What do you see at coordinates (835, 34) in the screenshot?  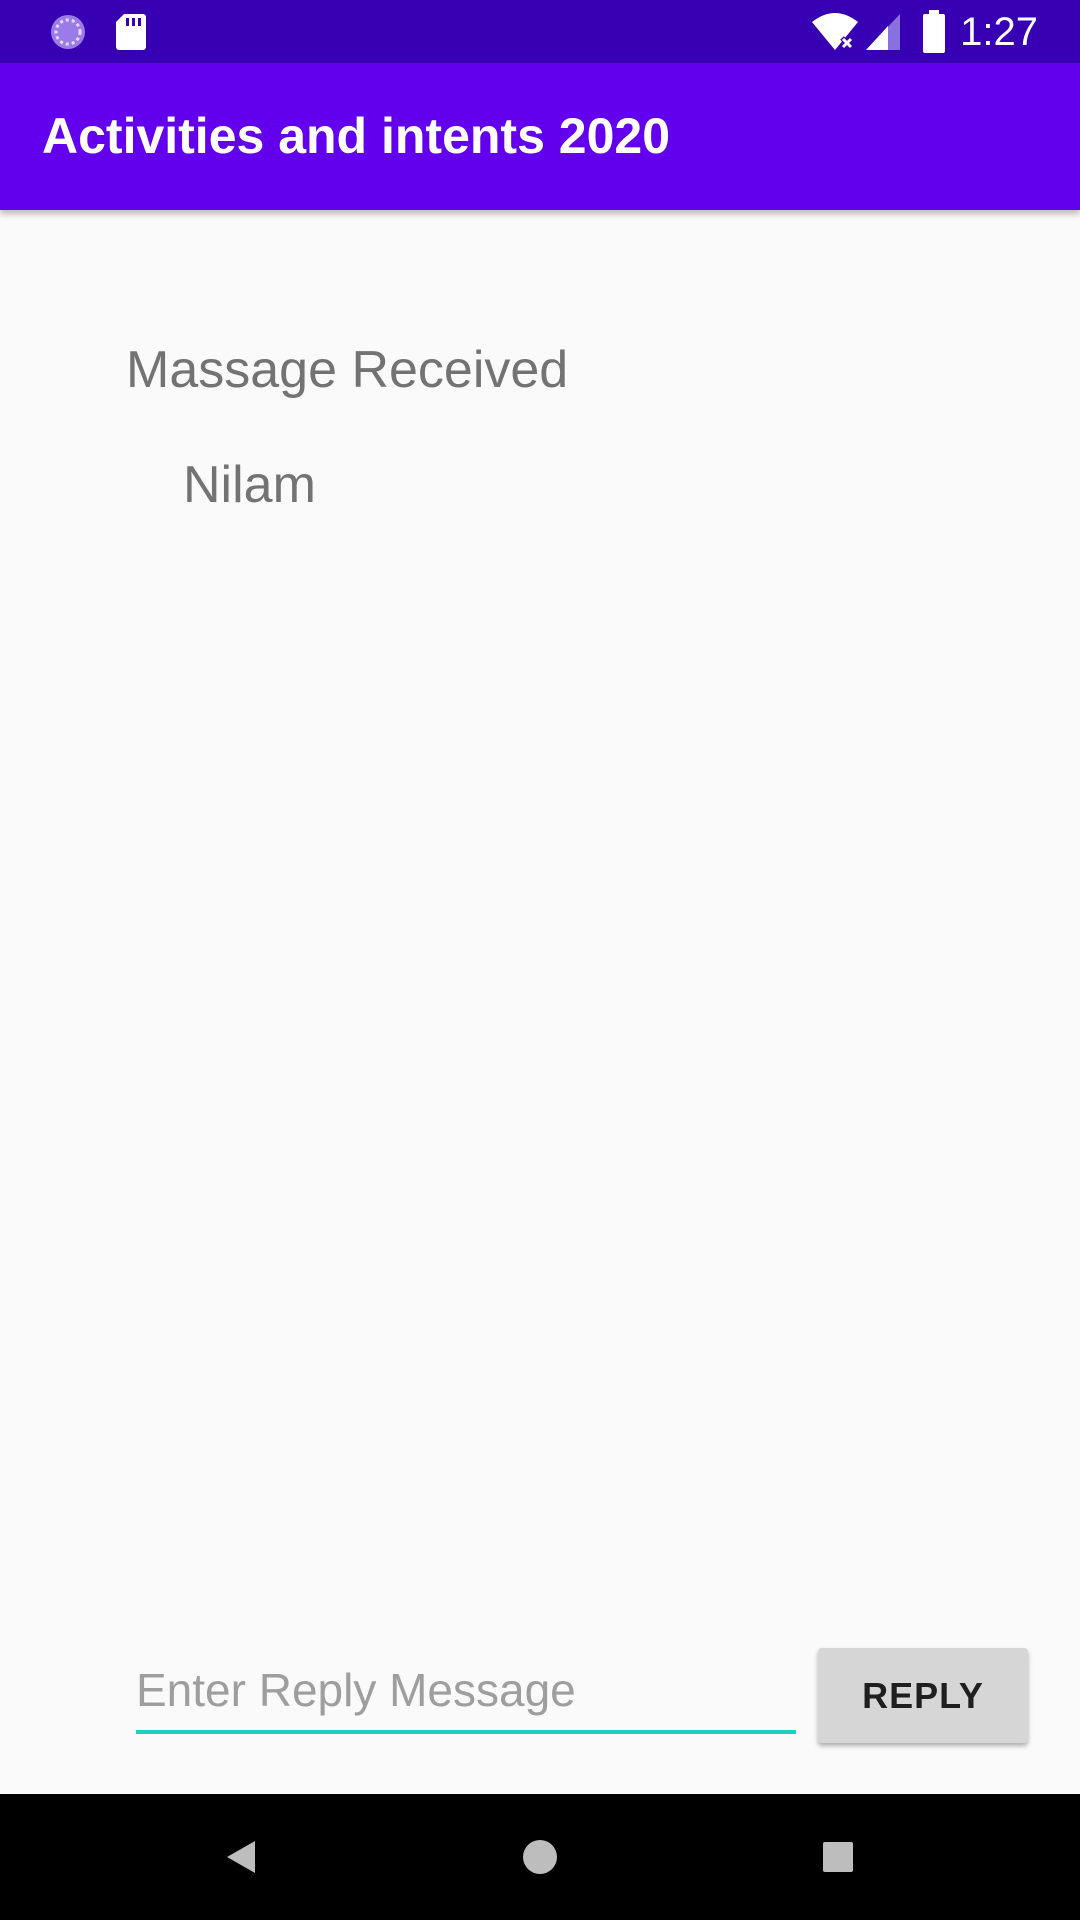 I see `wifi-off-icon` at bounding box center [835, 34].